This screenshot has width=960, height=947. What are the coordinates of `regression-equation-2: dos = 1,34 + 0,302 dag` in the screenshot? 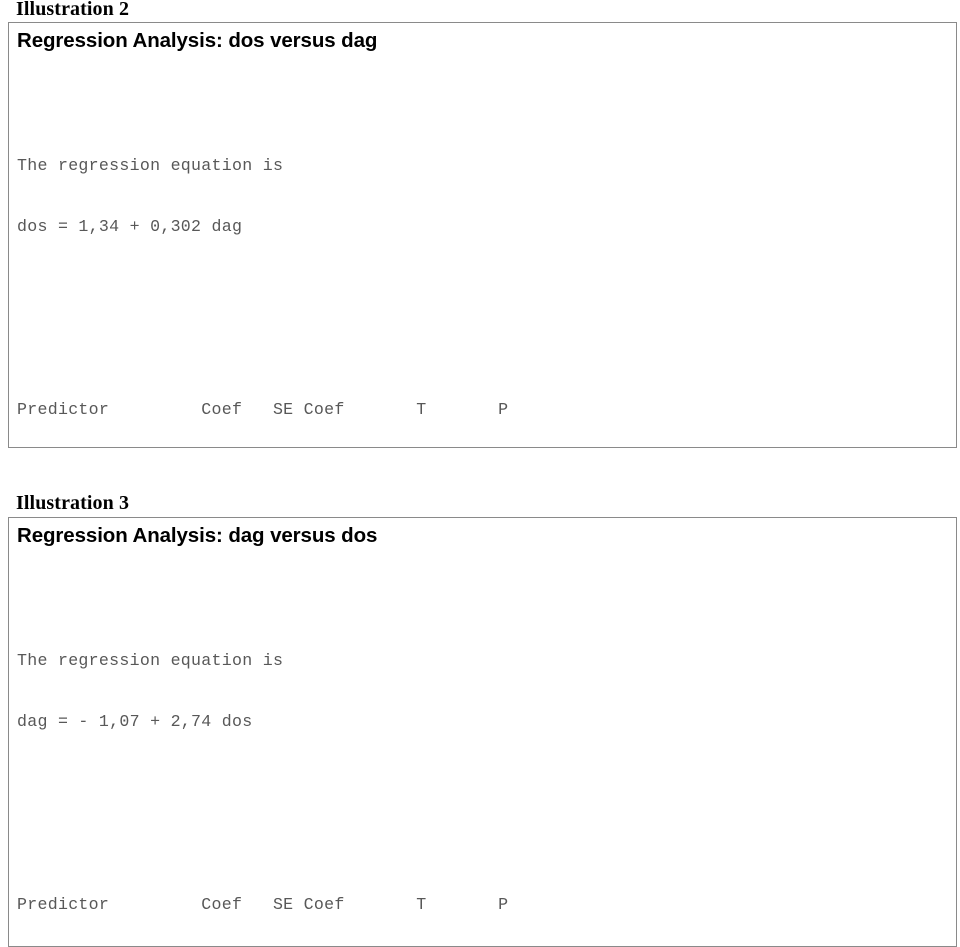 It's located at (130, 227).